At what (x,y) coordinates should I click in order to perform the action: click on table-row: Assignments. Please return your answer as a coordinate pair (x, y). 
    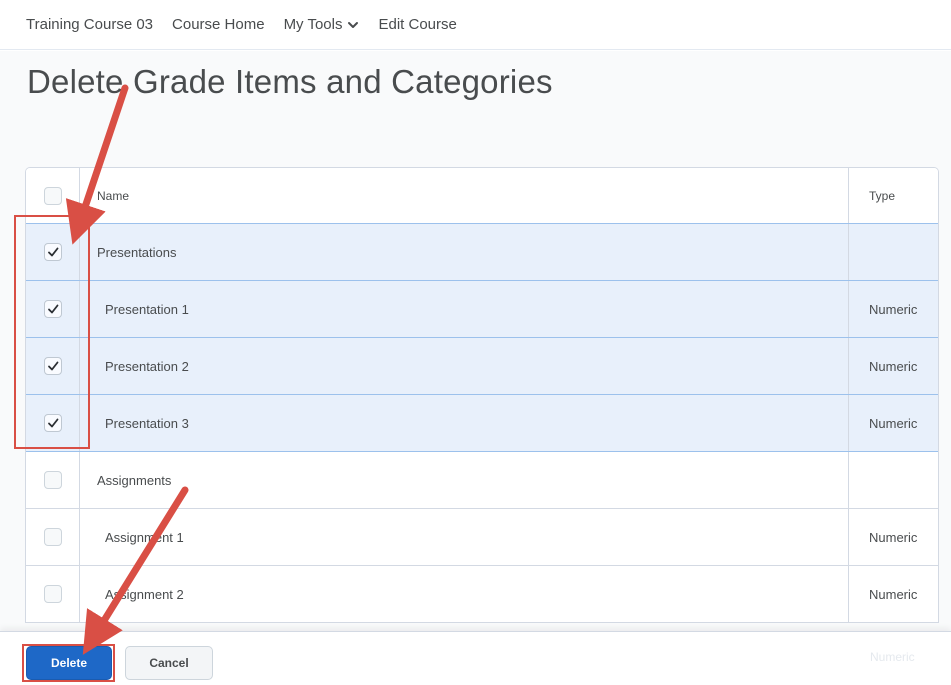
    Looking at the image, I should click on (482, 479).